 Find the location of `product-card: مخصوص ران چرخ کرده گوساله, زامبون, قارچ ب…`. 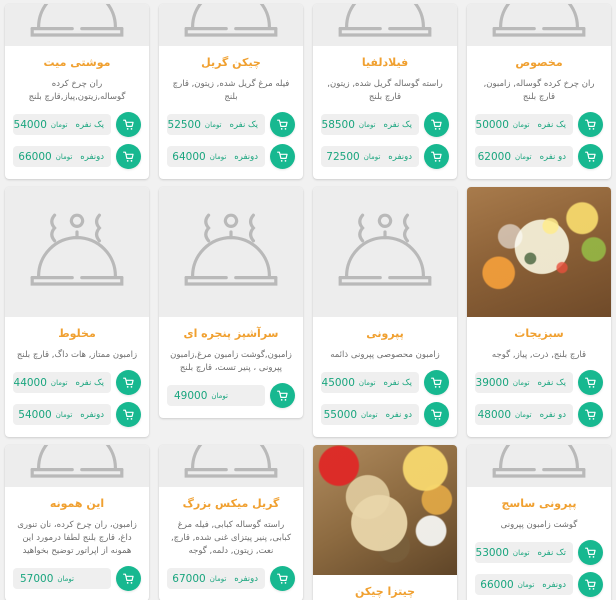

product-card: مخصوص ران چرخ کرده گوساله, زامبون, قارچ ب… is located at coordinates (539, 91).